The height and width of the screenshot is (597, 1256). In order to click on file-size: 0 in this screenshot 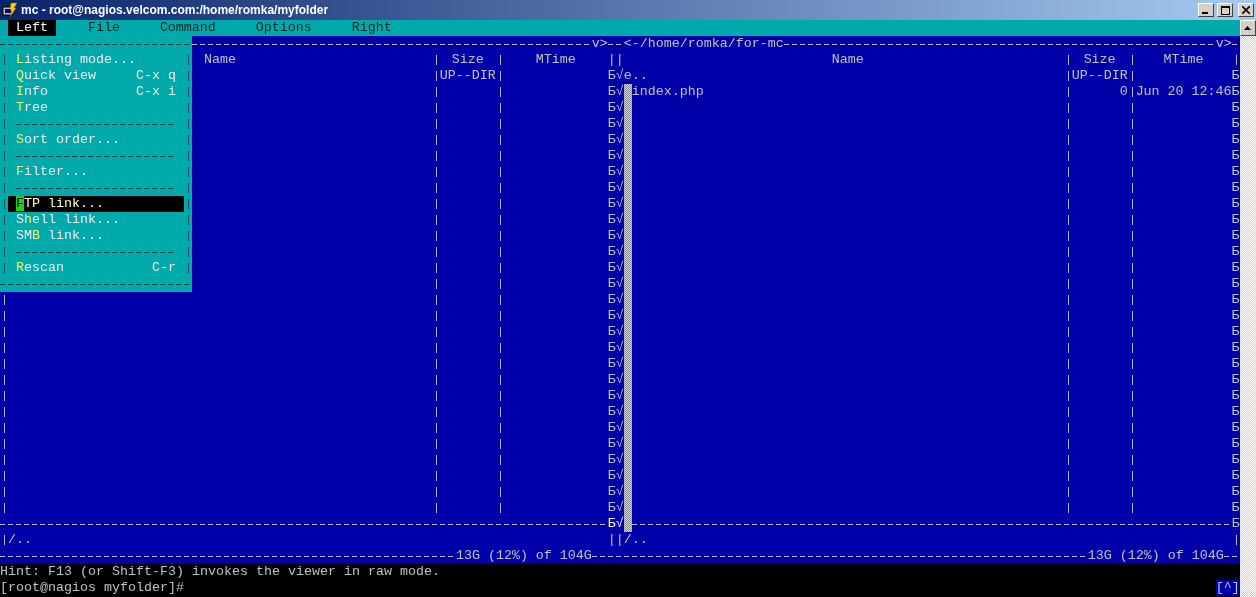, I will do `click(1123, 92)`.